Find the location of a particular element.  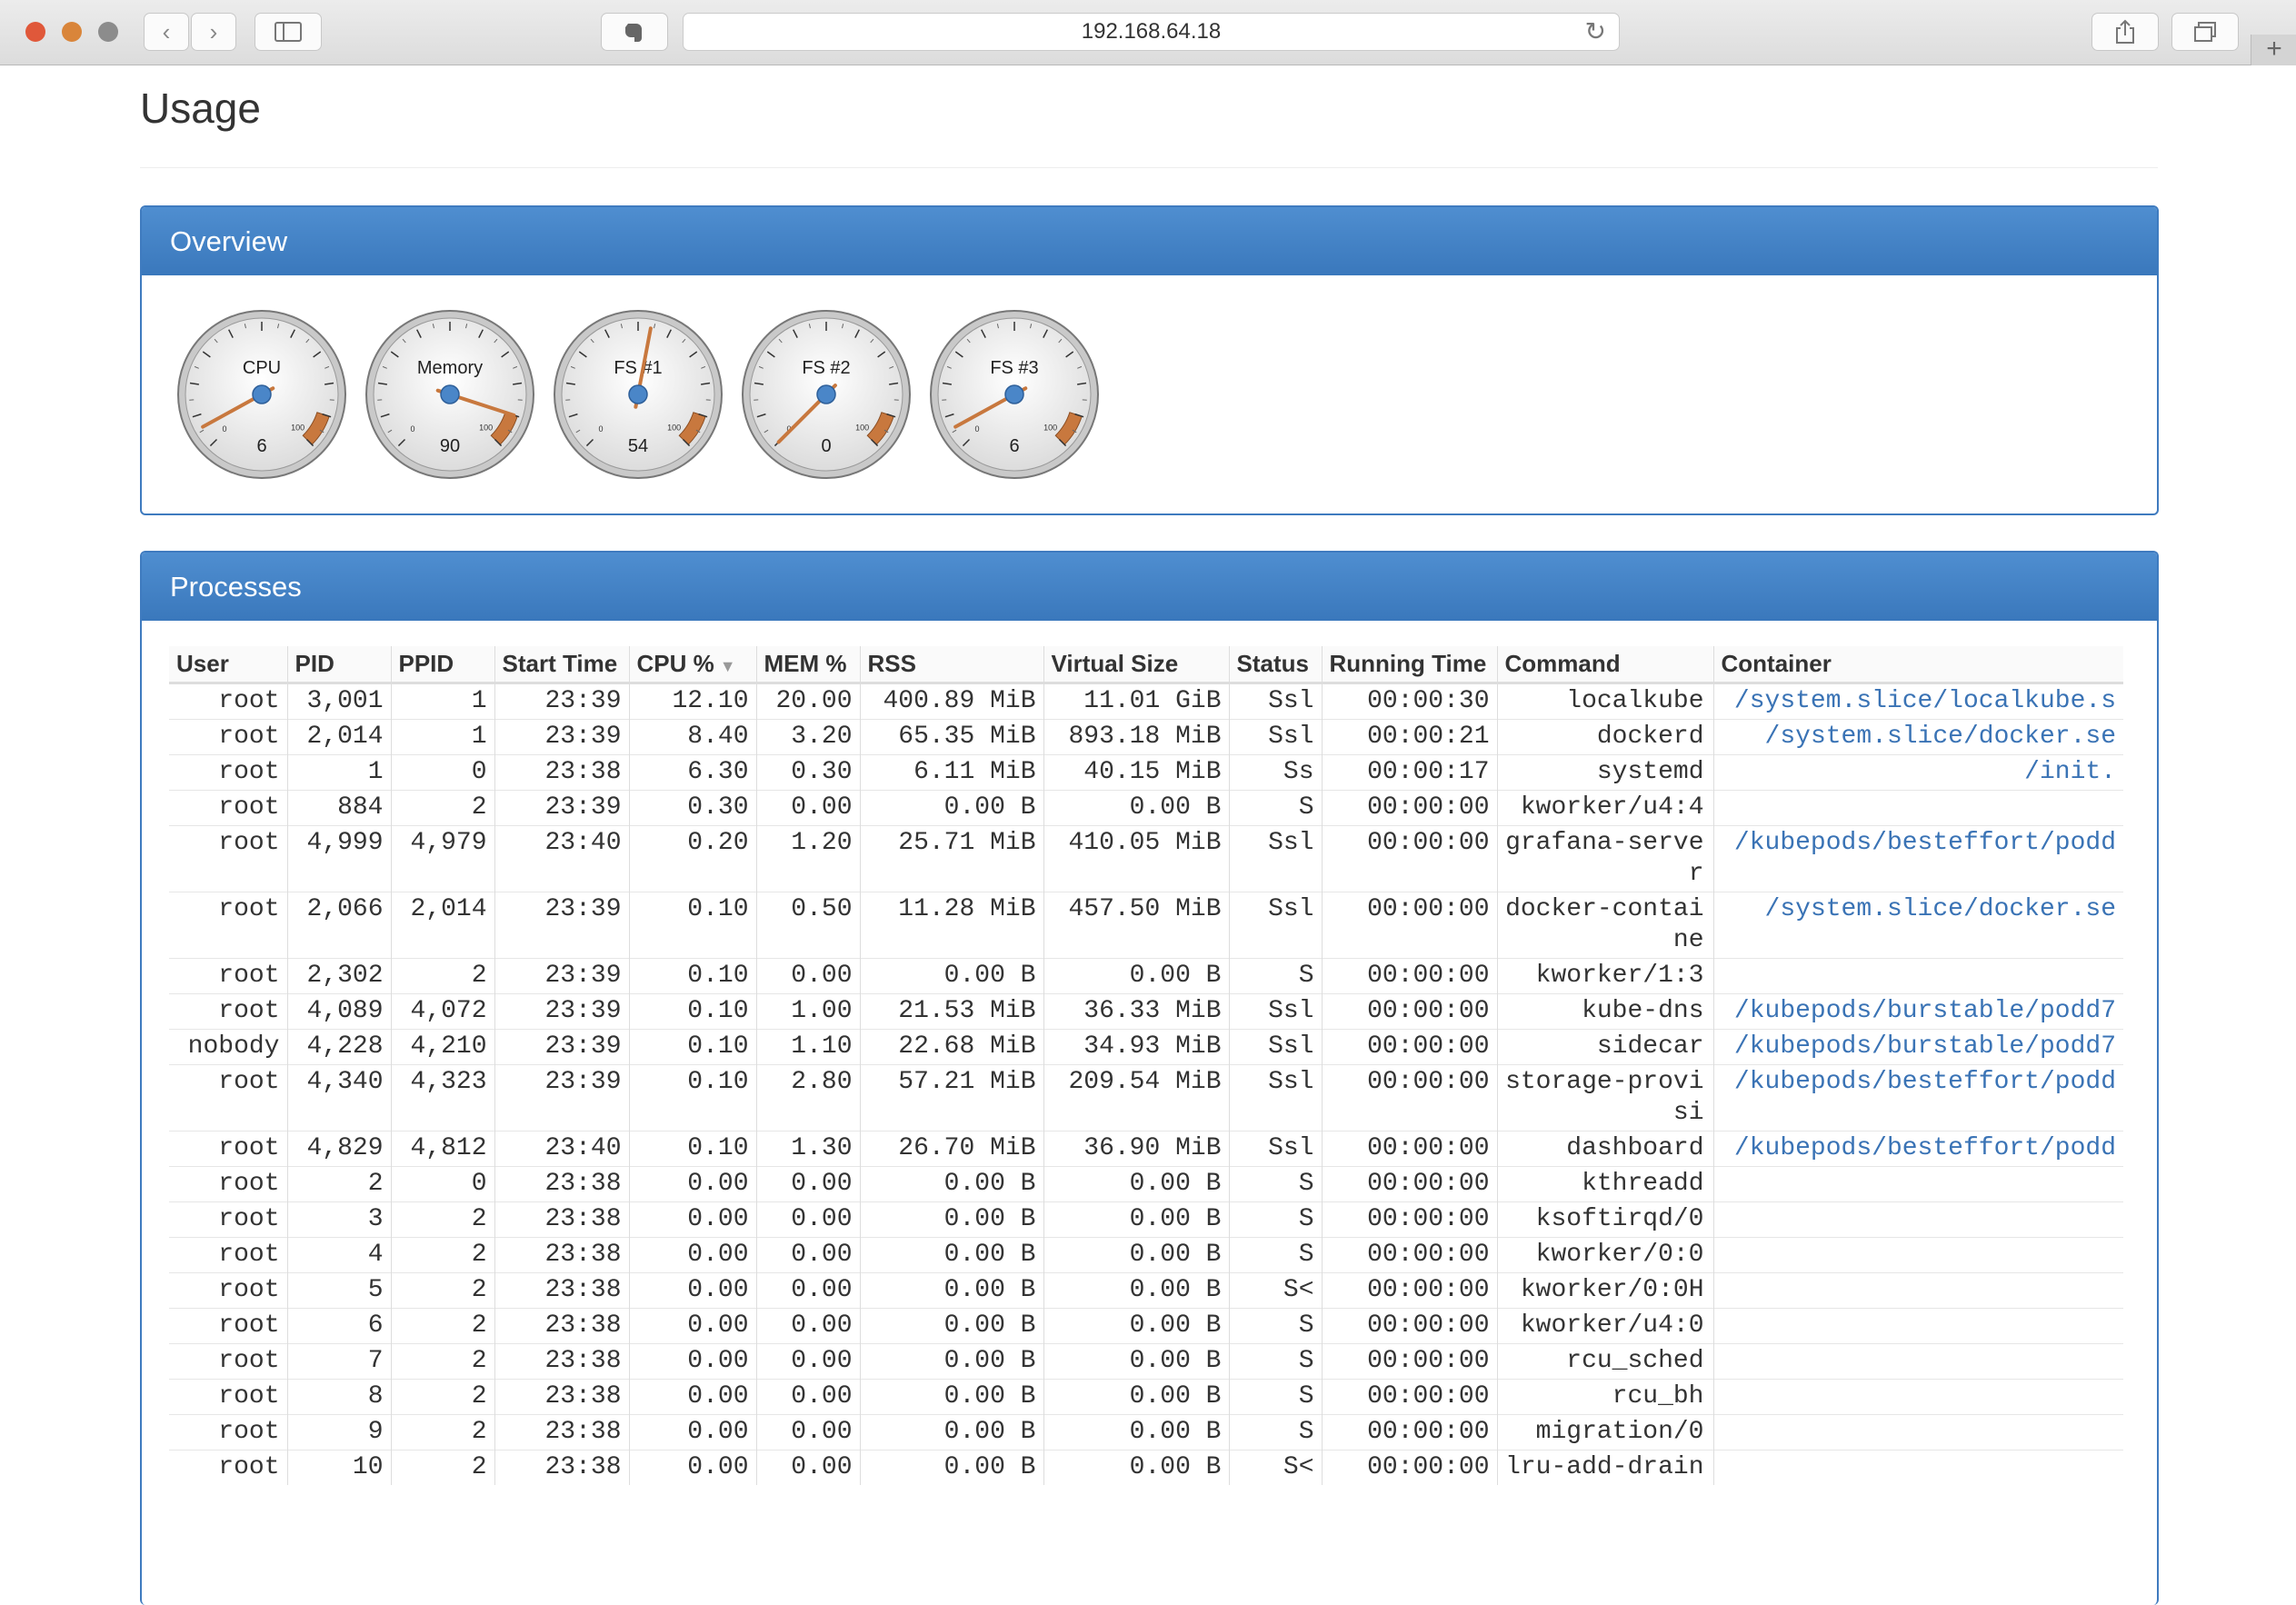

cell-virtual-size: 0.00 B is located at coordinates (1136, 1361).